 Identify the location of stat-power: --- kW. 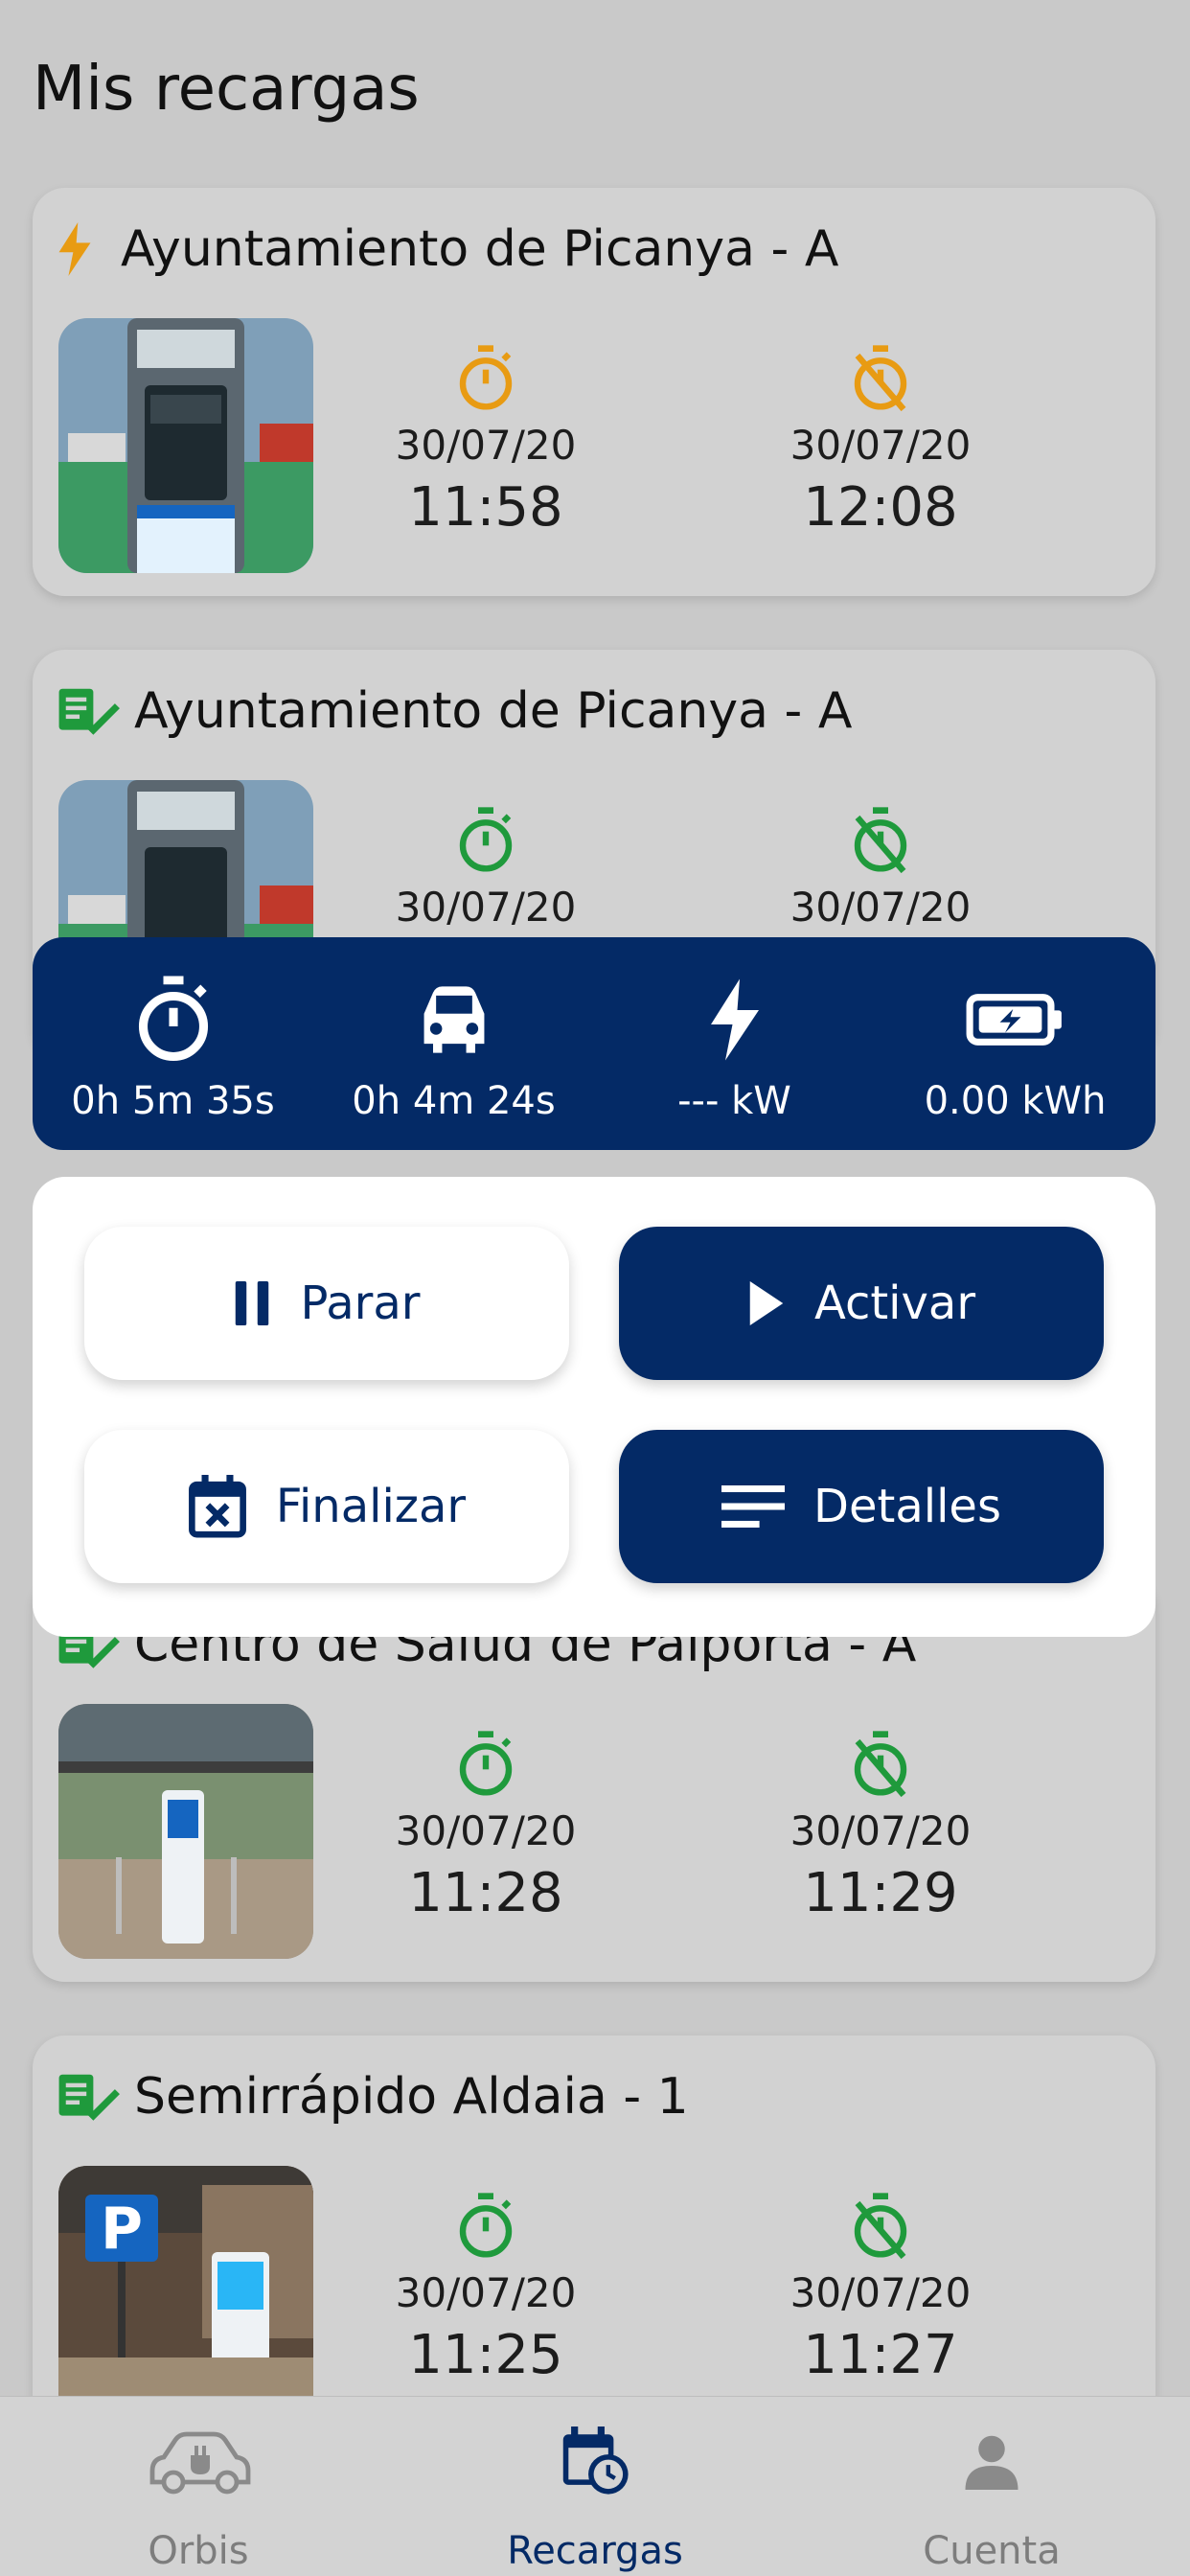
(734, 1043).